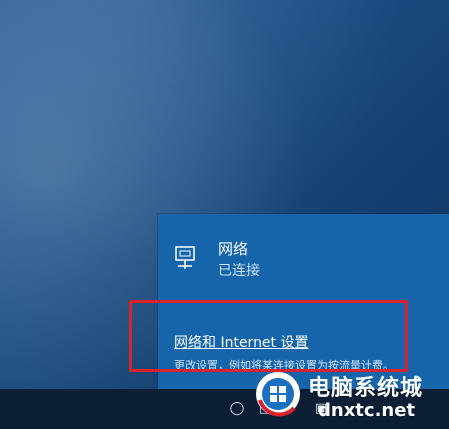  Describe the element at coordinates (278, 394) in the screenshot. I see `watermark-logo-icon` at that location.